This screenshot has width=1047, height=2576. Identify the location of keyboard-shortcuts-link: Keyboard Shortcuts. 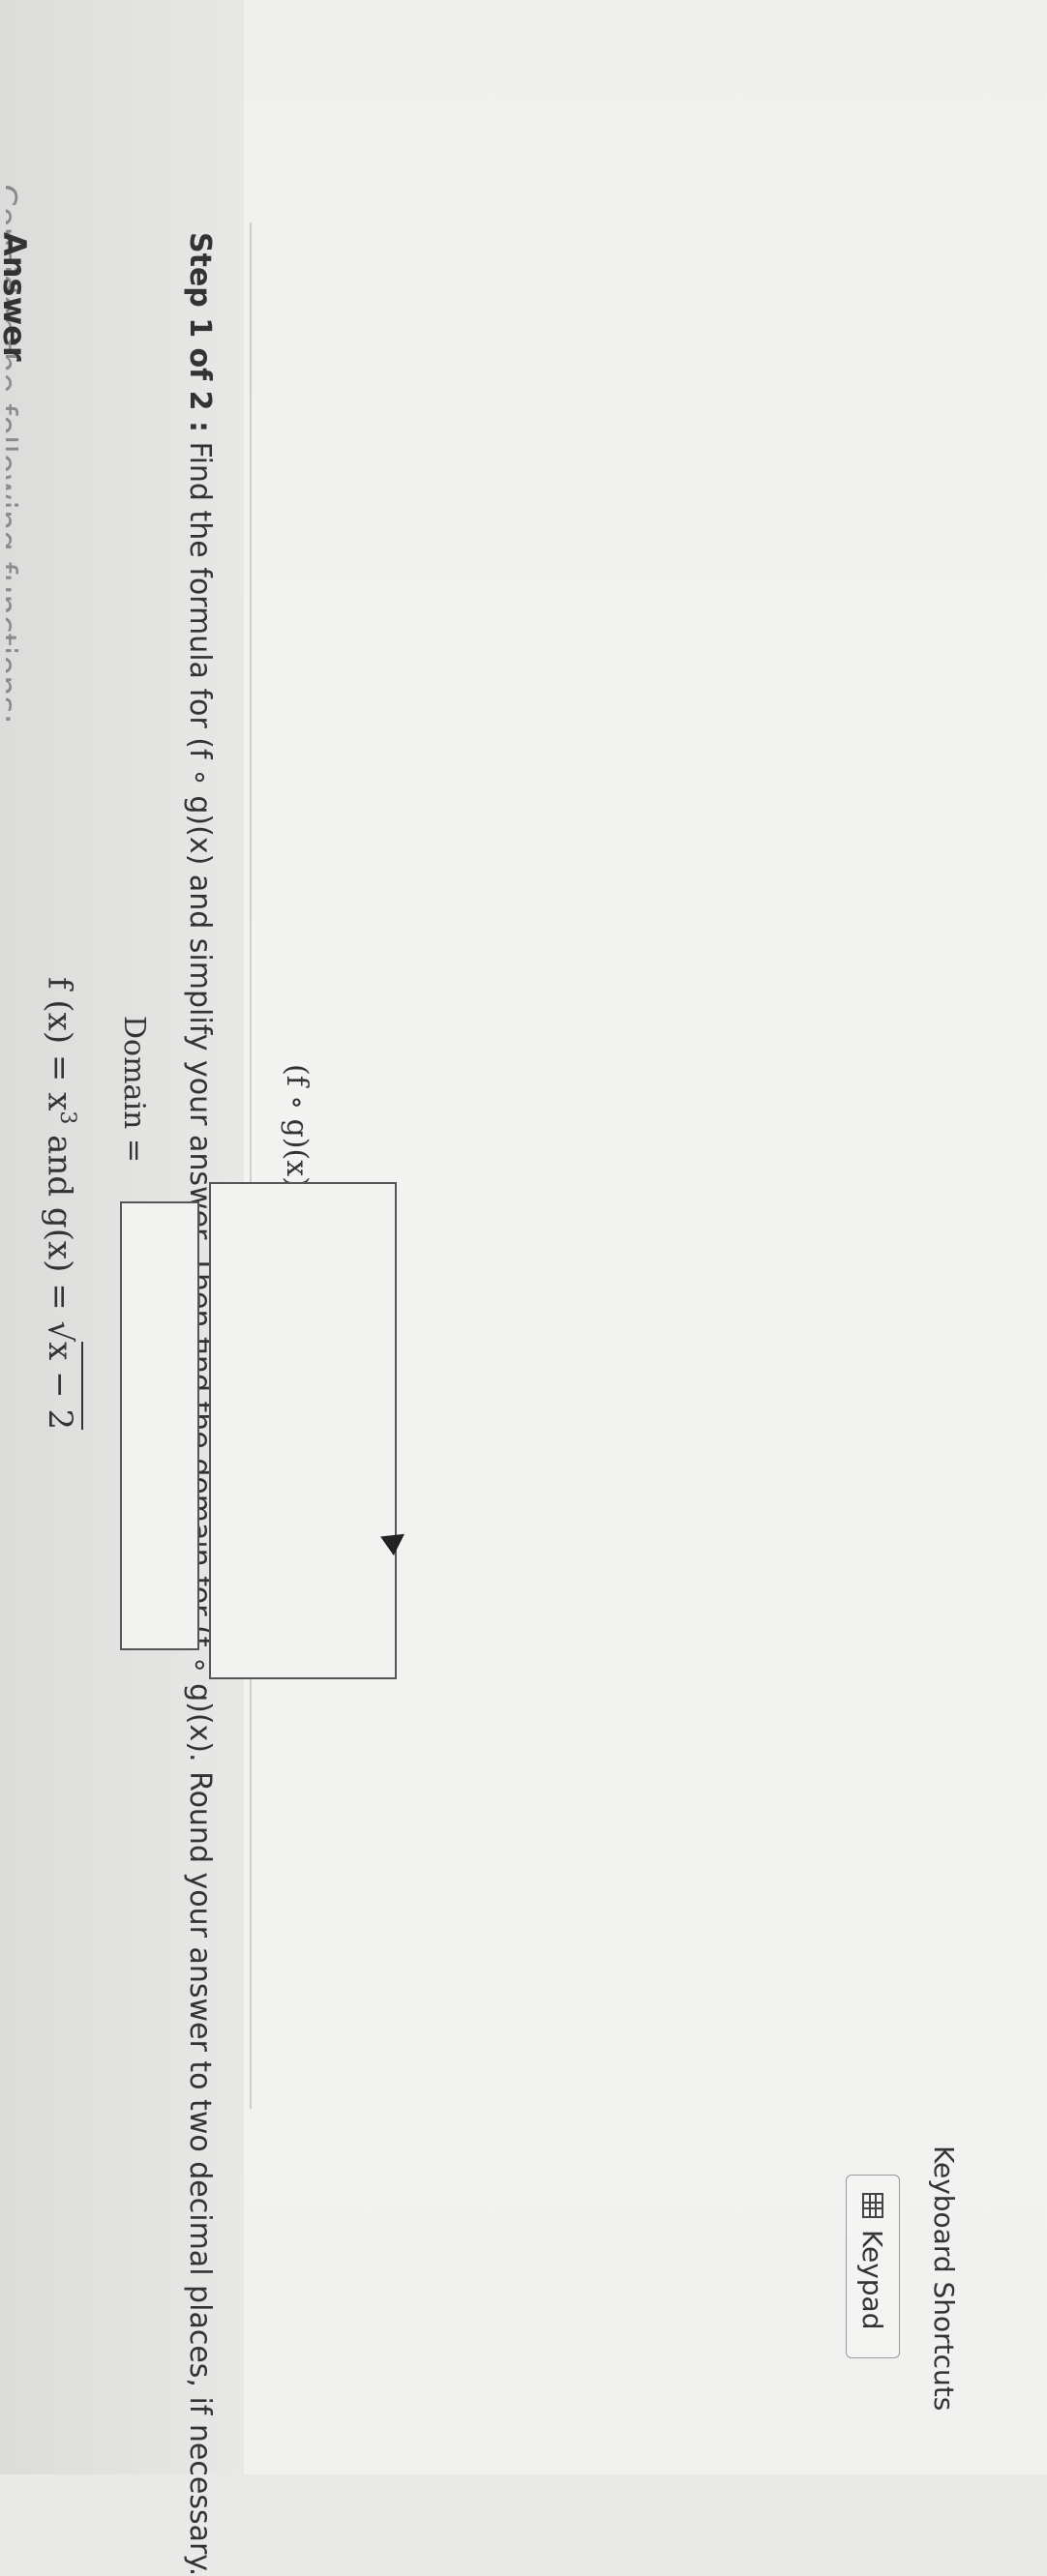
(944, 2278).